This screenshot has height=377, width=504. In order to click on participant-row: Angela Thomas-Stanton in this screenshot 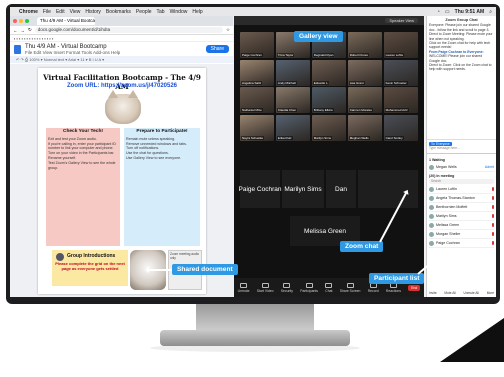, I will do `click(461, 198)`.